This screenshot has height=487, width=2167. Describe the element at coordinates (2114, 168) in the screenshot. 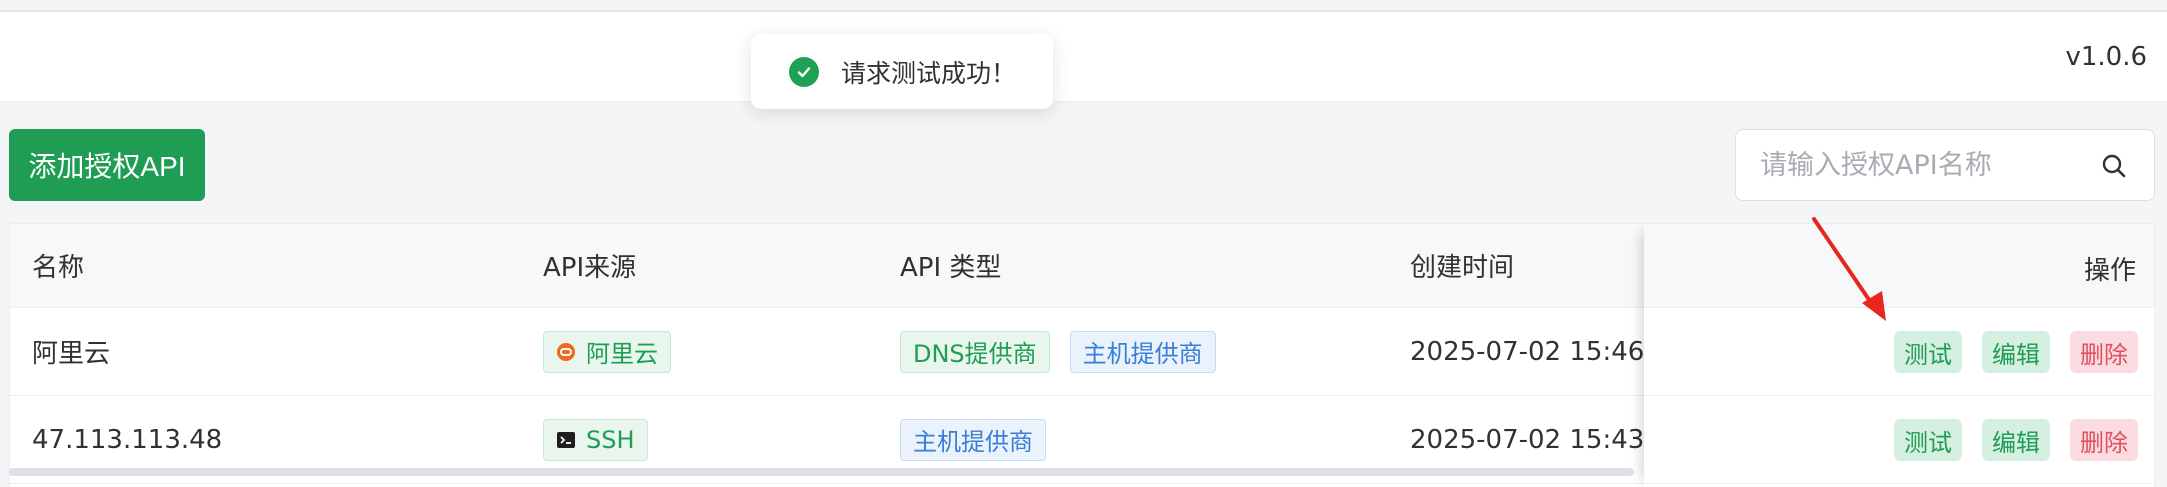

I see `search-icon` at that location.